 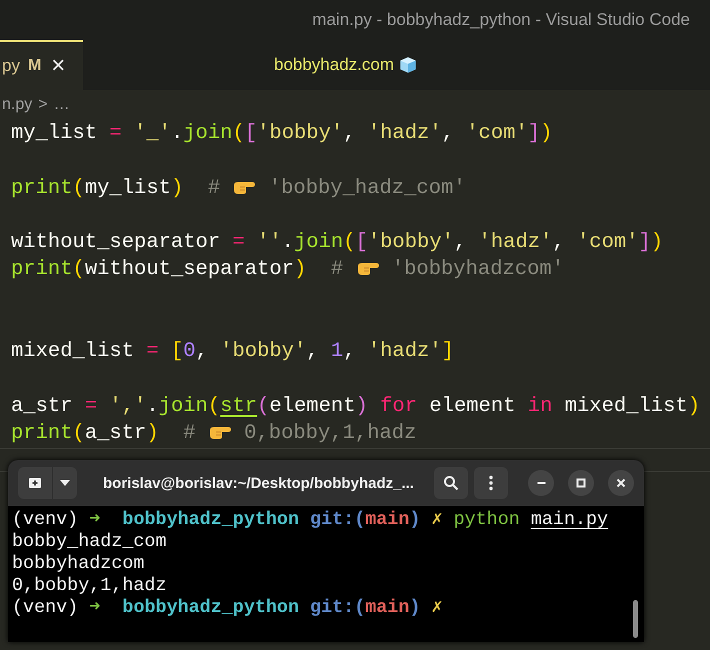 What do you see at coordinates (334, 65) in the screenshot?
I see `banner-text: bobbyhadz.com` at bounding box center [334, 65].